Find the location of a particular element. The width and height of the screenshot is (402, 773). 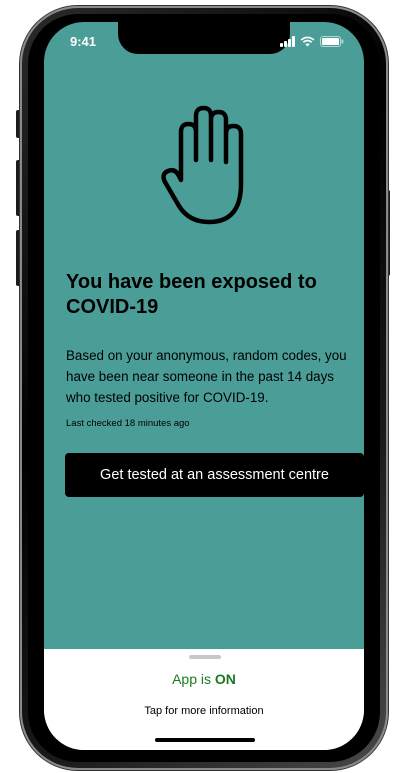

status-icons is located at coordinates (312, 41).